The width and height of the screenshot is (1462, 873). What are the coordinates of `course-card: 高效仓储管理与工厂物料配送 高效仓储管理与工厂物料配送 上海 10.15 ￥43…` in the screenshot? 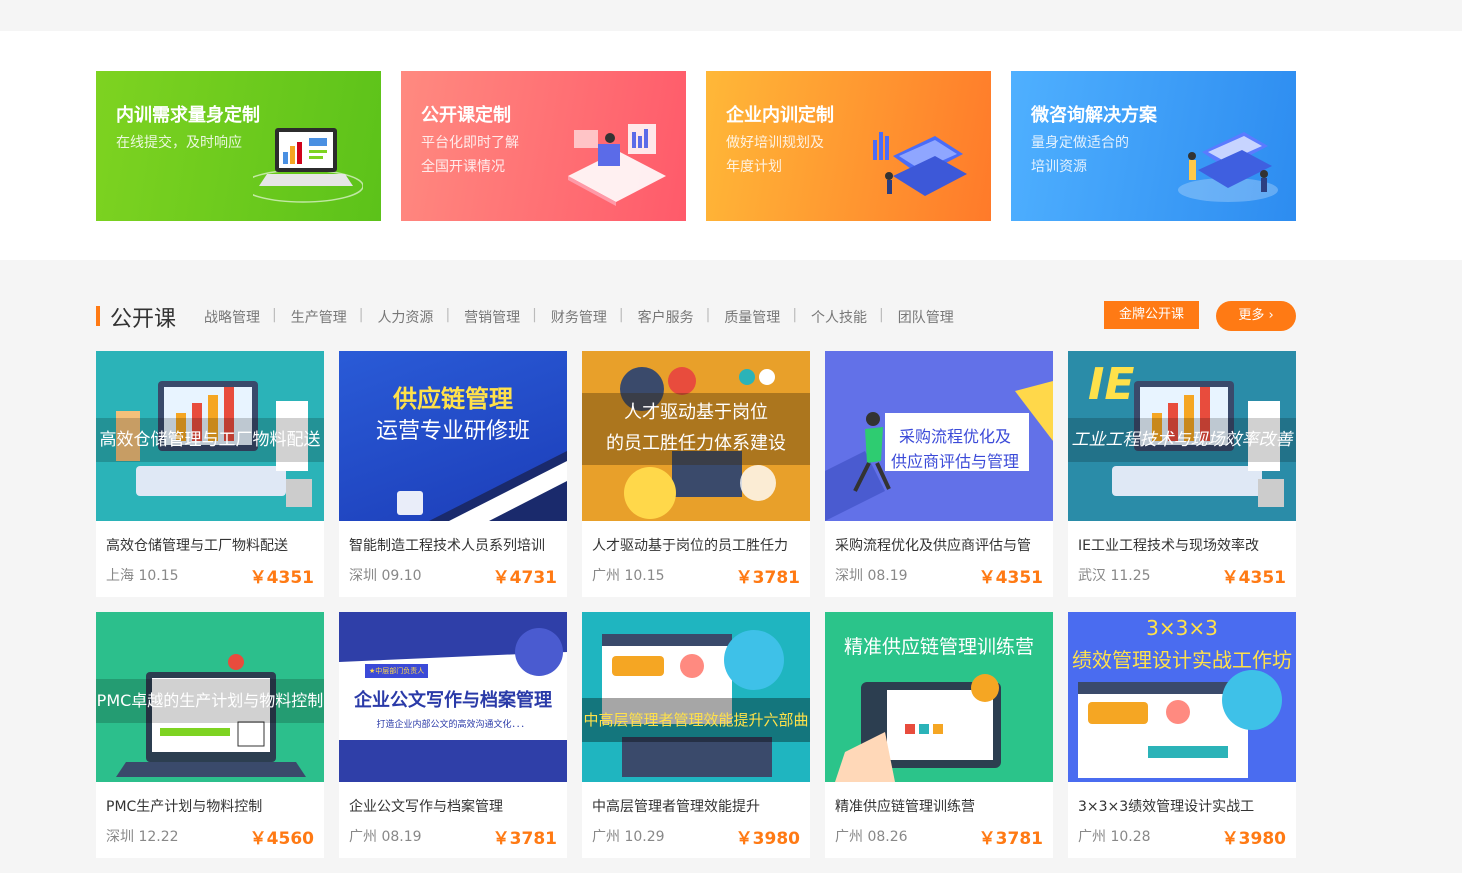 It's located at (210, 474).